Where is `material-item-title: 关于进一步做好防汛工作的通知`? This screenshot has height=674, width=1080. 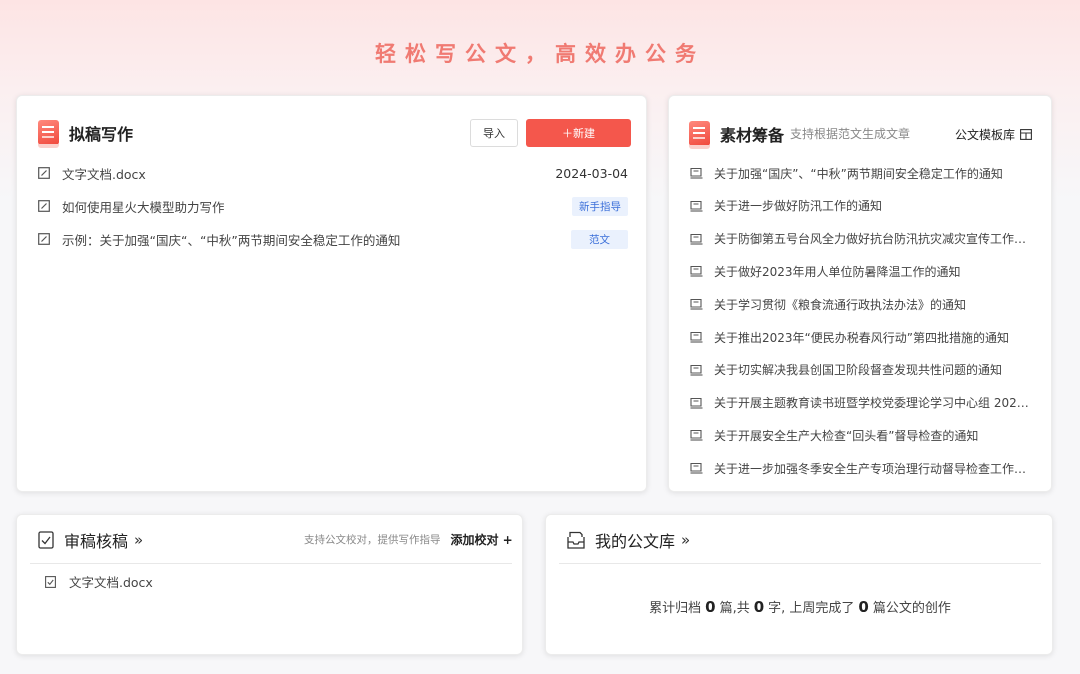
material-item-title: 关于进一步做好防汛工作的通知 is located at coordinates (798, 206).